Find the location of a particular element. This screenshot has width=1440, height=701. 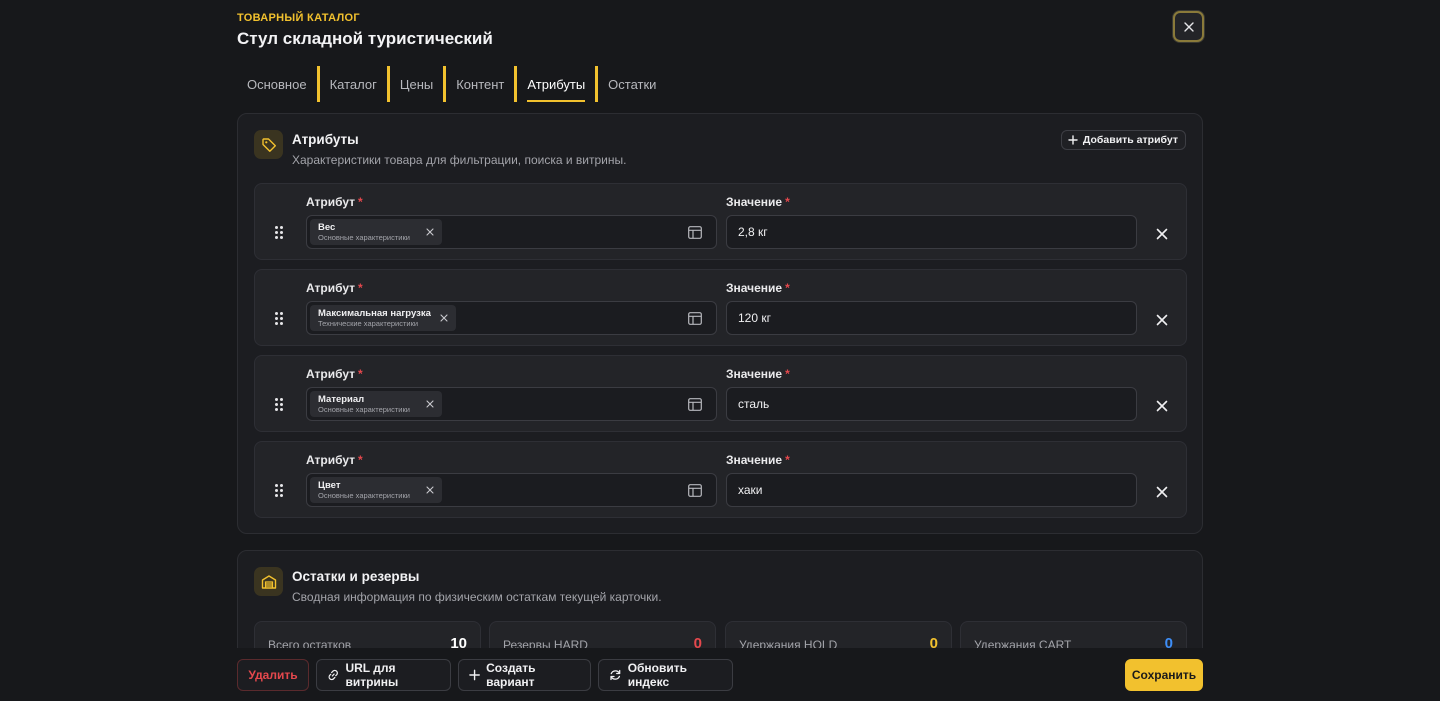

value-input: 120 кг is located at coordinates (931, 318).